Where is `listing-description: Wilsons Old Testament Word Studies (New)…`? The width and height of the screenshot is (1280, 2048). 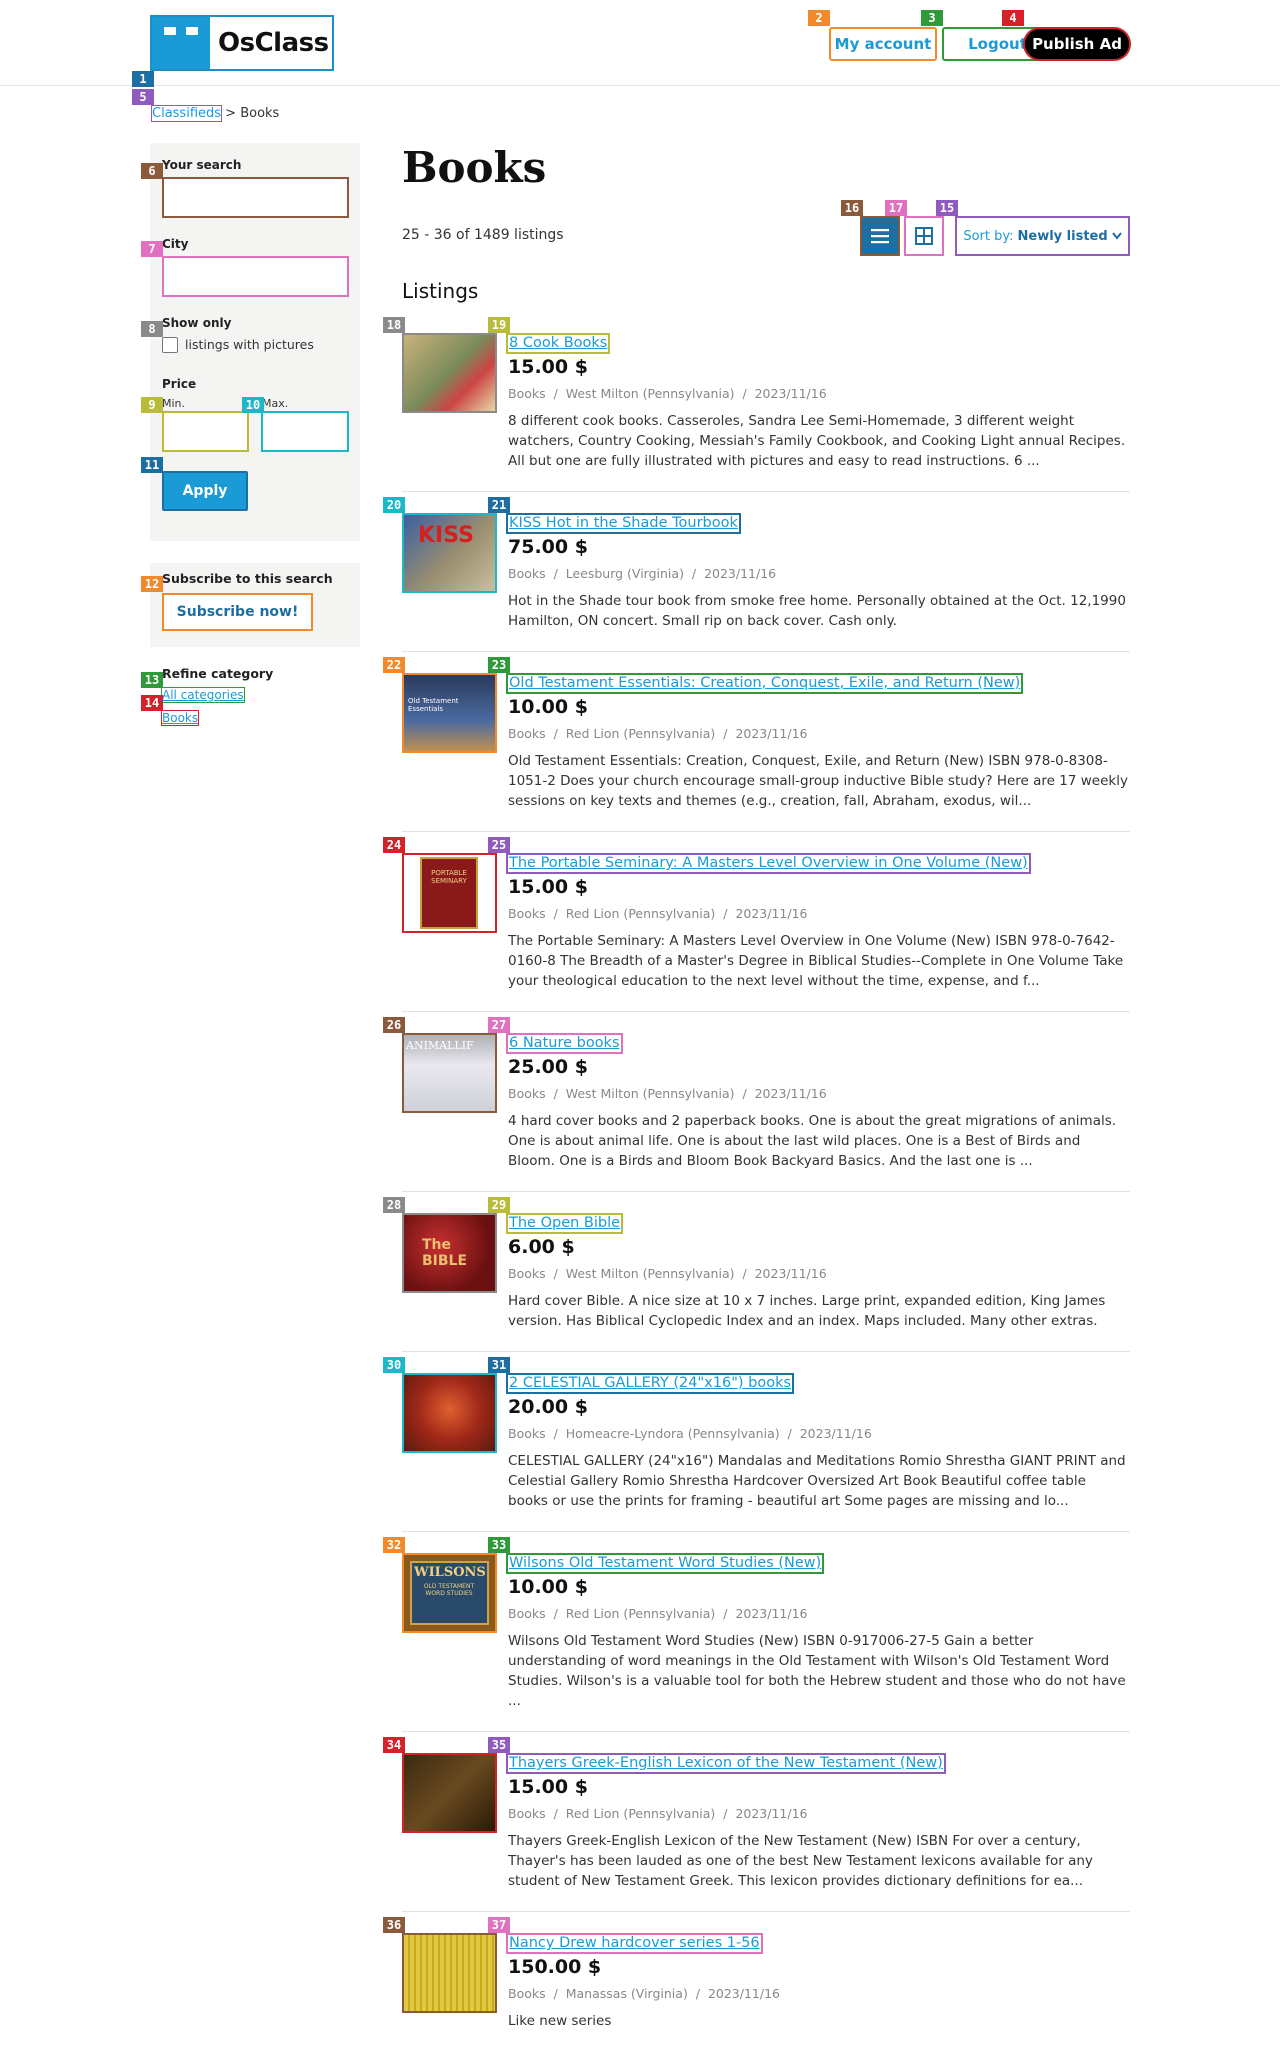 listing-description: Wilsons Old Testament Word Studies (New)… is located at coordinates (817, 1671).